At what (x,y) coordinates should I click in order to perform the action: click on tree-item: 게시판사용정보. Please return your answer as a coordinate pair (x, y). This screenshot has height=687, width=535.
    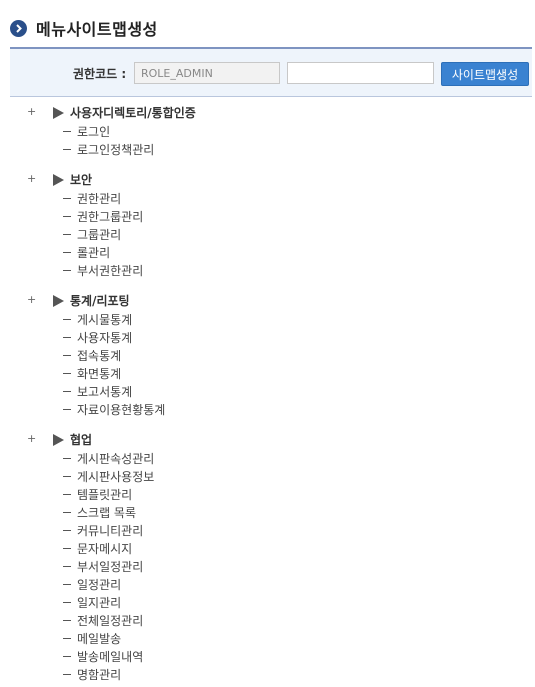
    Looking at the image, I should click on (267, 476).